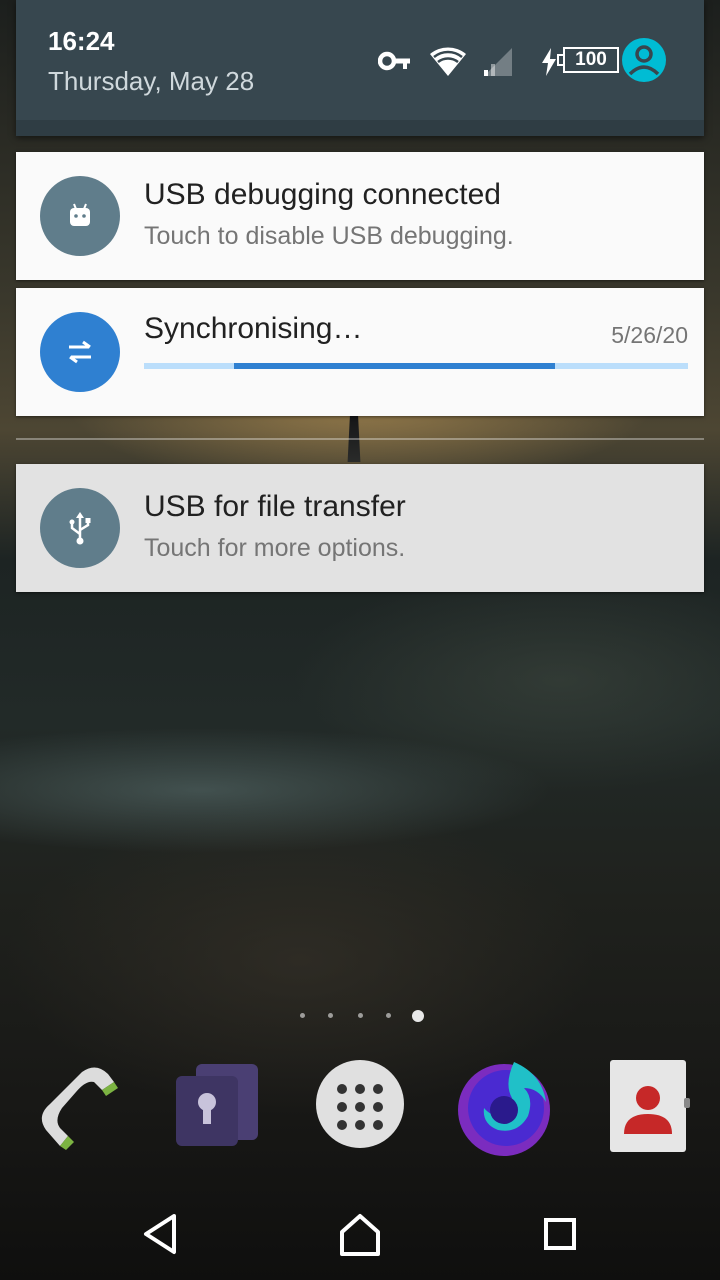 The height and width of the screenshot is (1280, 720). Describe the element at coordinates (418, 1016) in the screenshot. I see `page-dot-active` at that location.